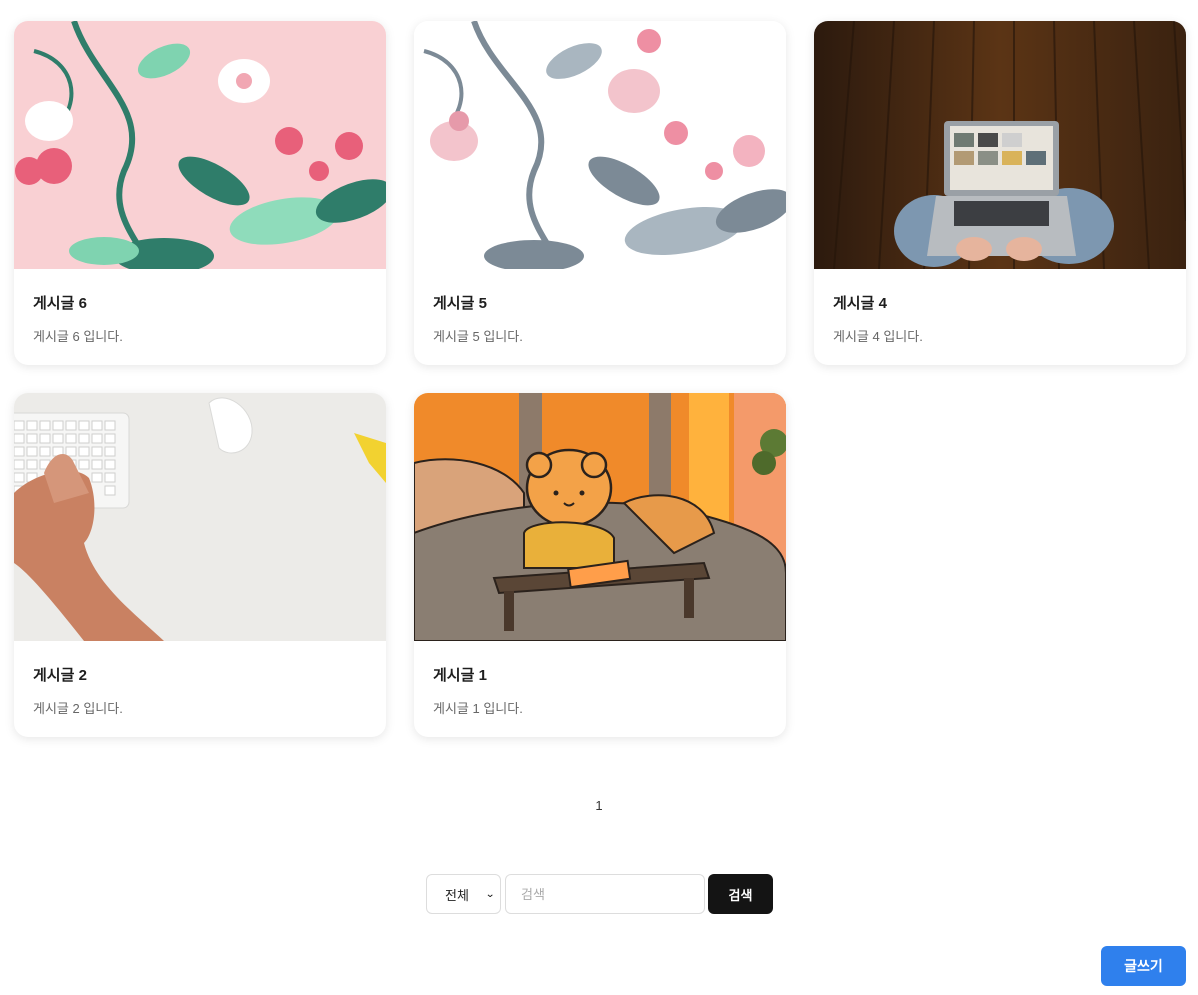 This screenshot has height=995, width=1198. I want to click on post-description: 게시글 1 입니다., so click(478, 708).